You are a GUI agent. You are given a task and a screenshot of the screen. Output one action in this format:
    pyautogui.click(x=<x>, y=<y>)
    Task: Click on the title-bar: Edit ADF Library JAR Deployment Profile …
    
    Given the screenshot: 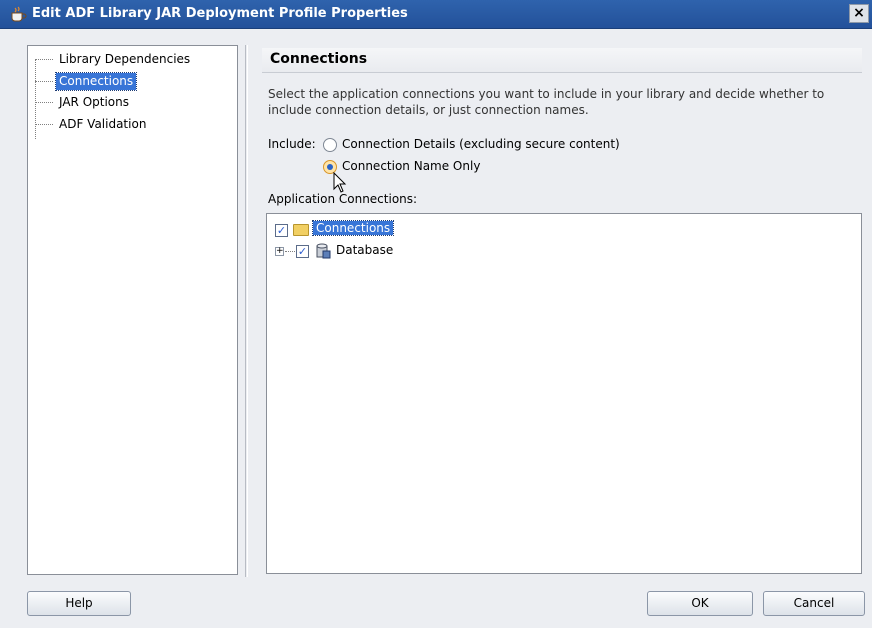 What is the action you would take?
    pyautogui.click(x=436, y=14)
    